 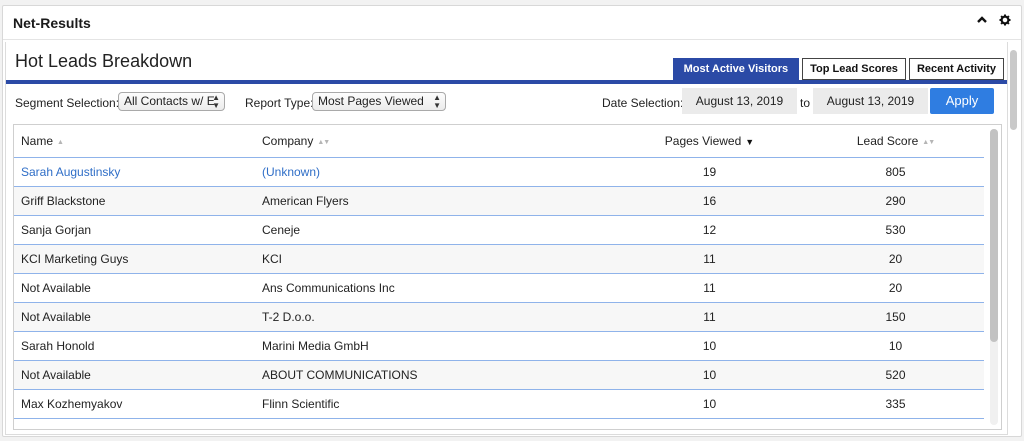 What do you see at coordinates (437, 230) in the screenshot?
I see `company-cell: Ceneje` at bounding box center [437, 230].